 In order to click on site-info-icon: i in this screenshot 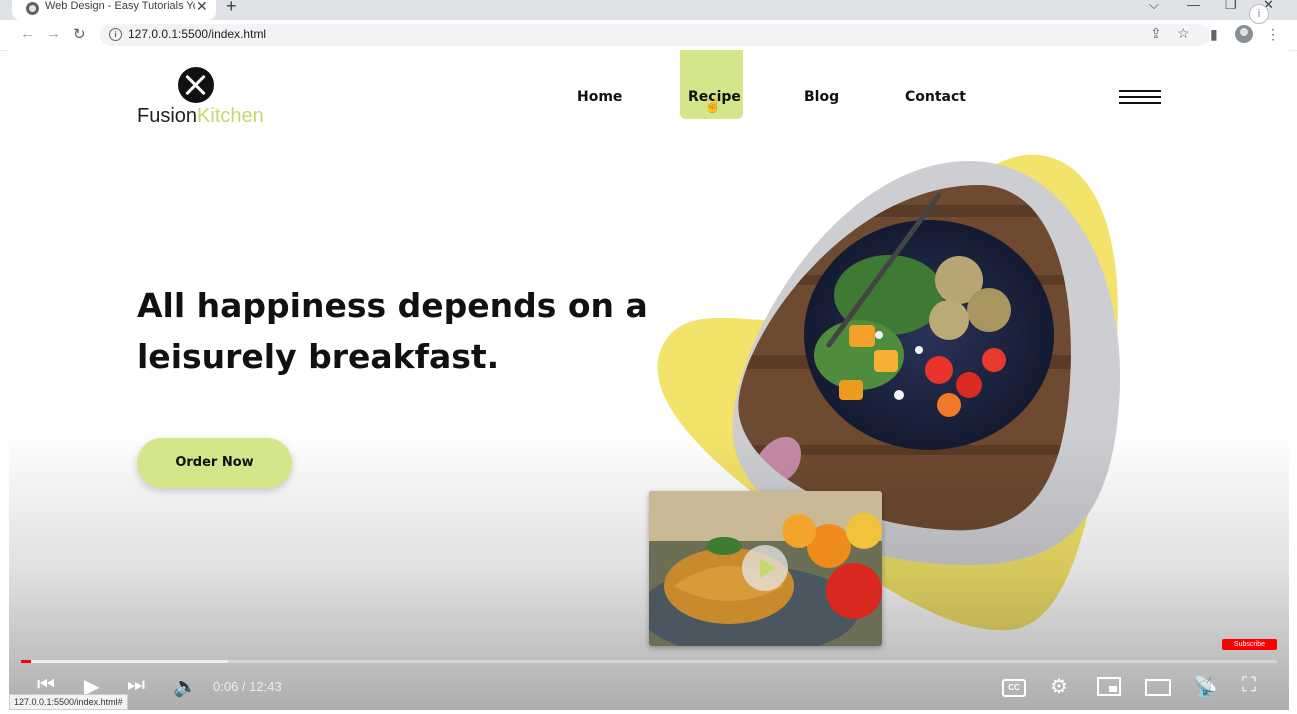, I will do `click(115, 34)`.